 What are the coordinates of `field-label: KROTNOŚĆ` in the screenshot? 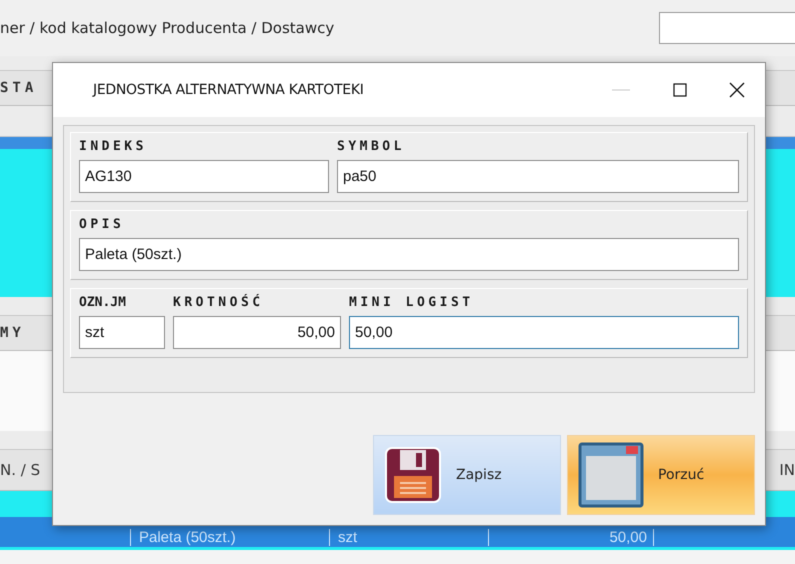 It's located at (219, 302).